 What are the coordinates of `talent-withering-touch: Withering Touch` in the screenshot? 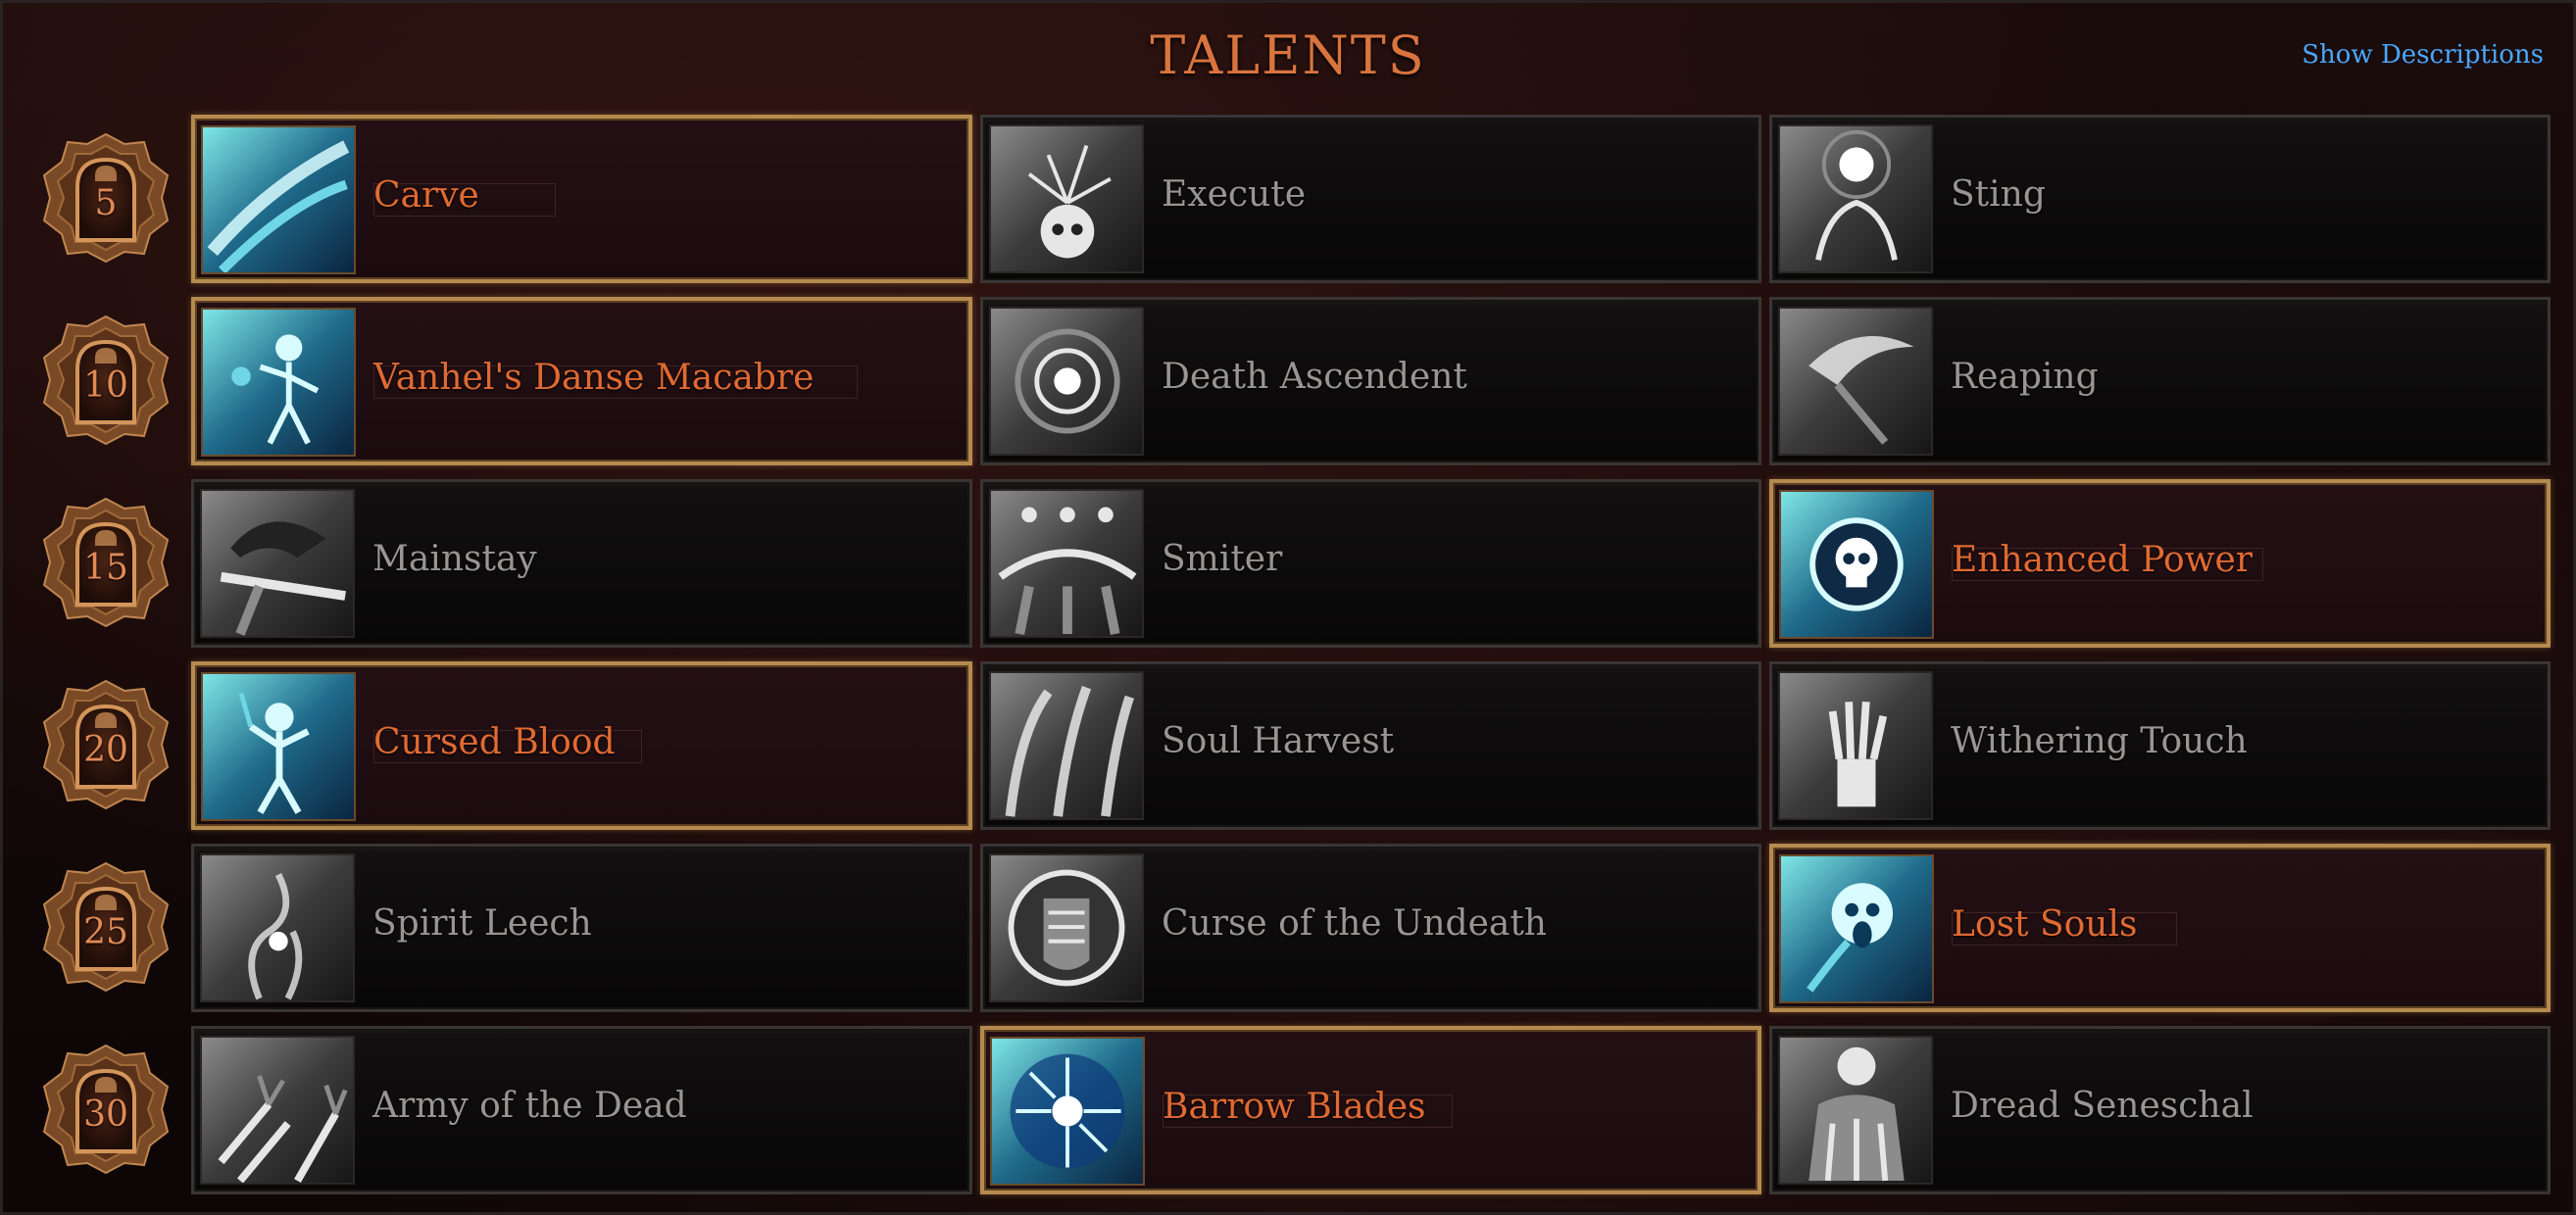 It's located at (2160, 745).